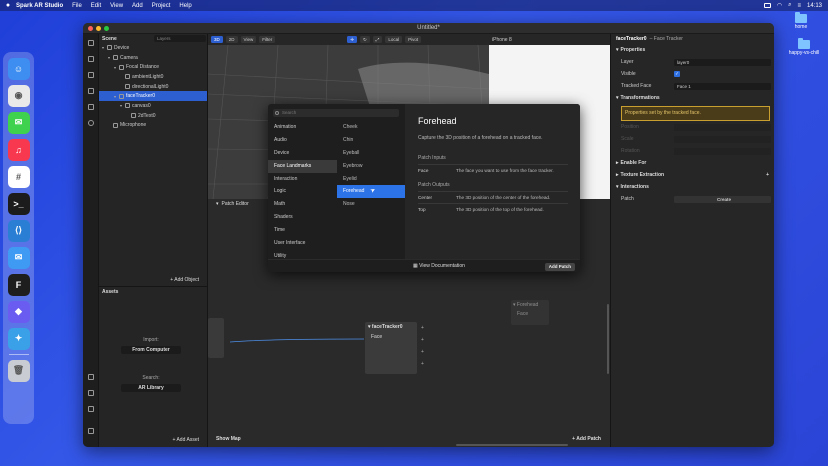 The height and width of the screenshot is (466, 828). Describe the element at coordinates (91, 43) in the screenshot. I see `scene-icon` at that location.